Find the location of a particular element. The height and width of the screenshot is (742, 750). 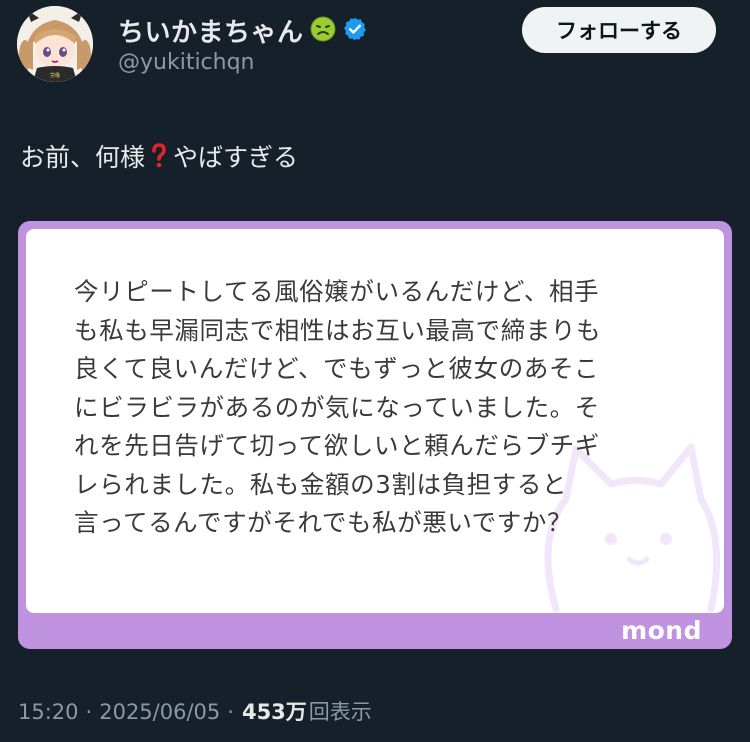

avatar-image: 労働 is located at coordinates (55, 44).